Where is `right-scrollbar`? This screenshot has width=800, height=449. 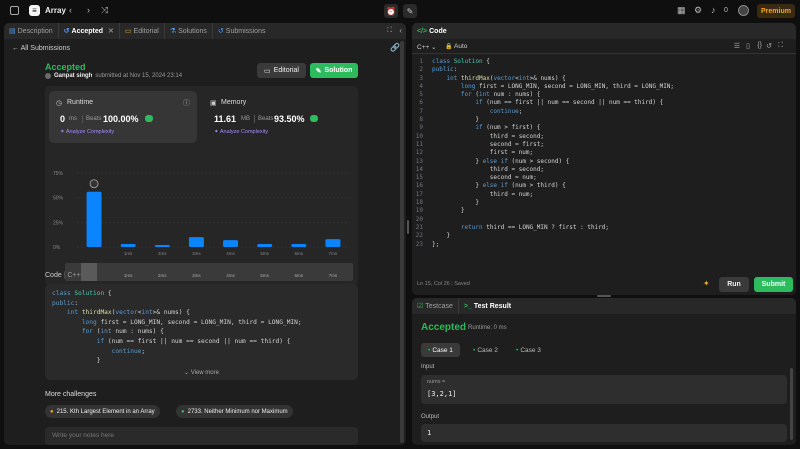
right-scrollbar is located at coordinates (791, 404).